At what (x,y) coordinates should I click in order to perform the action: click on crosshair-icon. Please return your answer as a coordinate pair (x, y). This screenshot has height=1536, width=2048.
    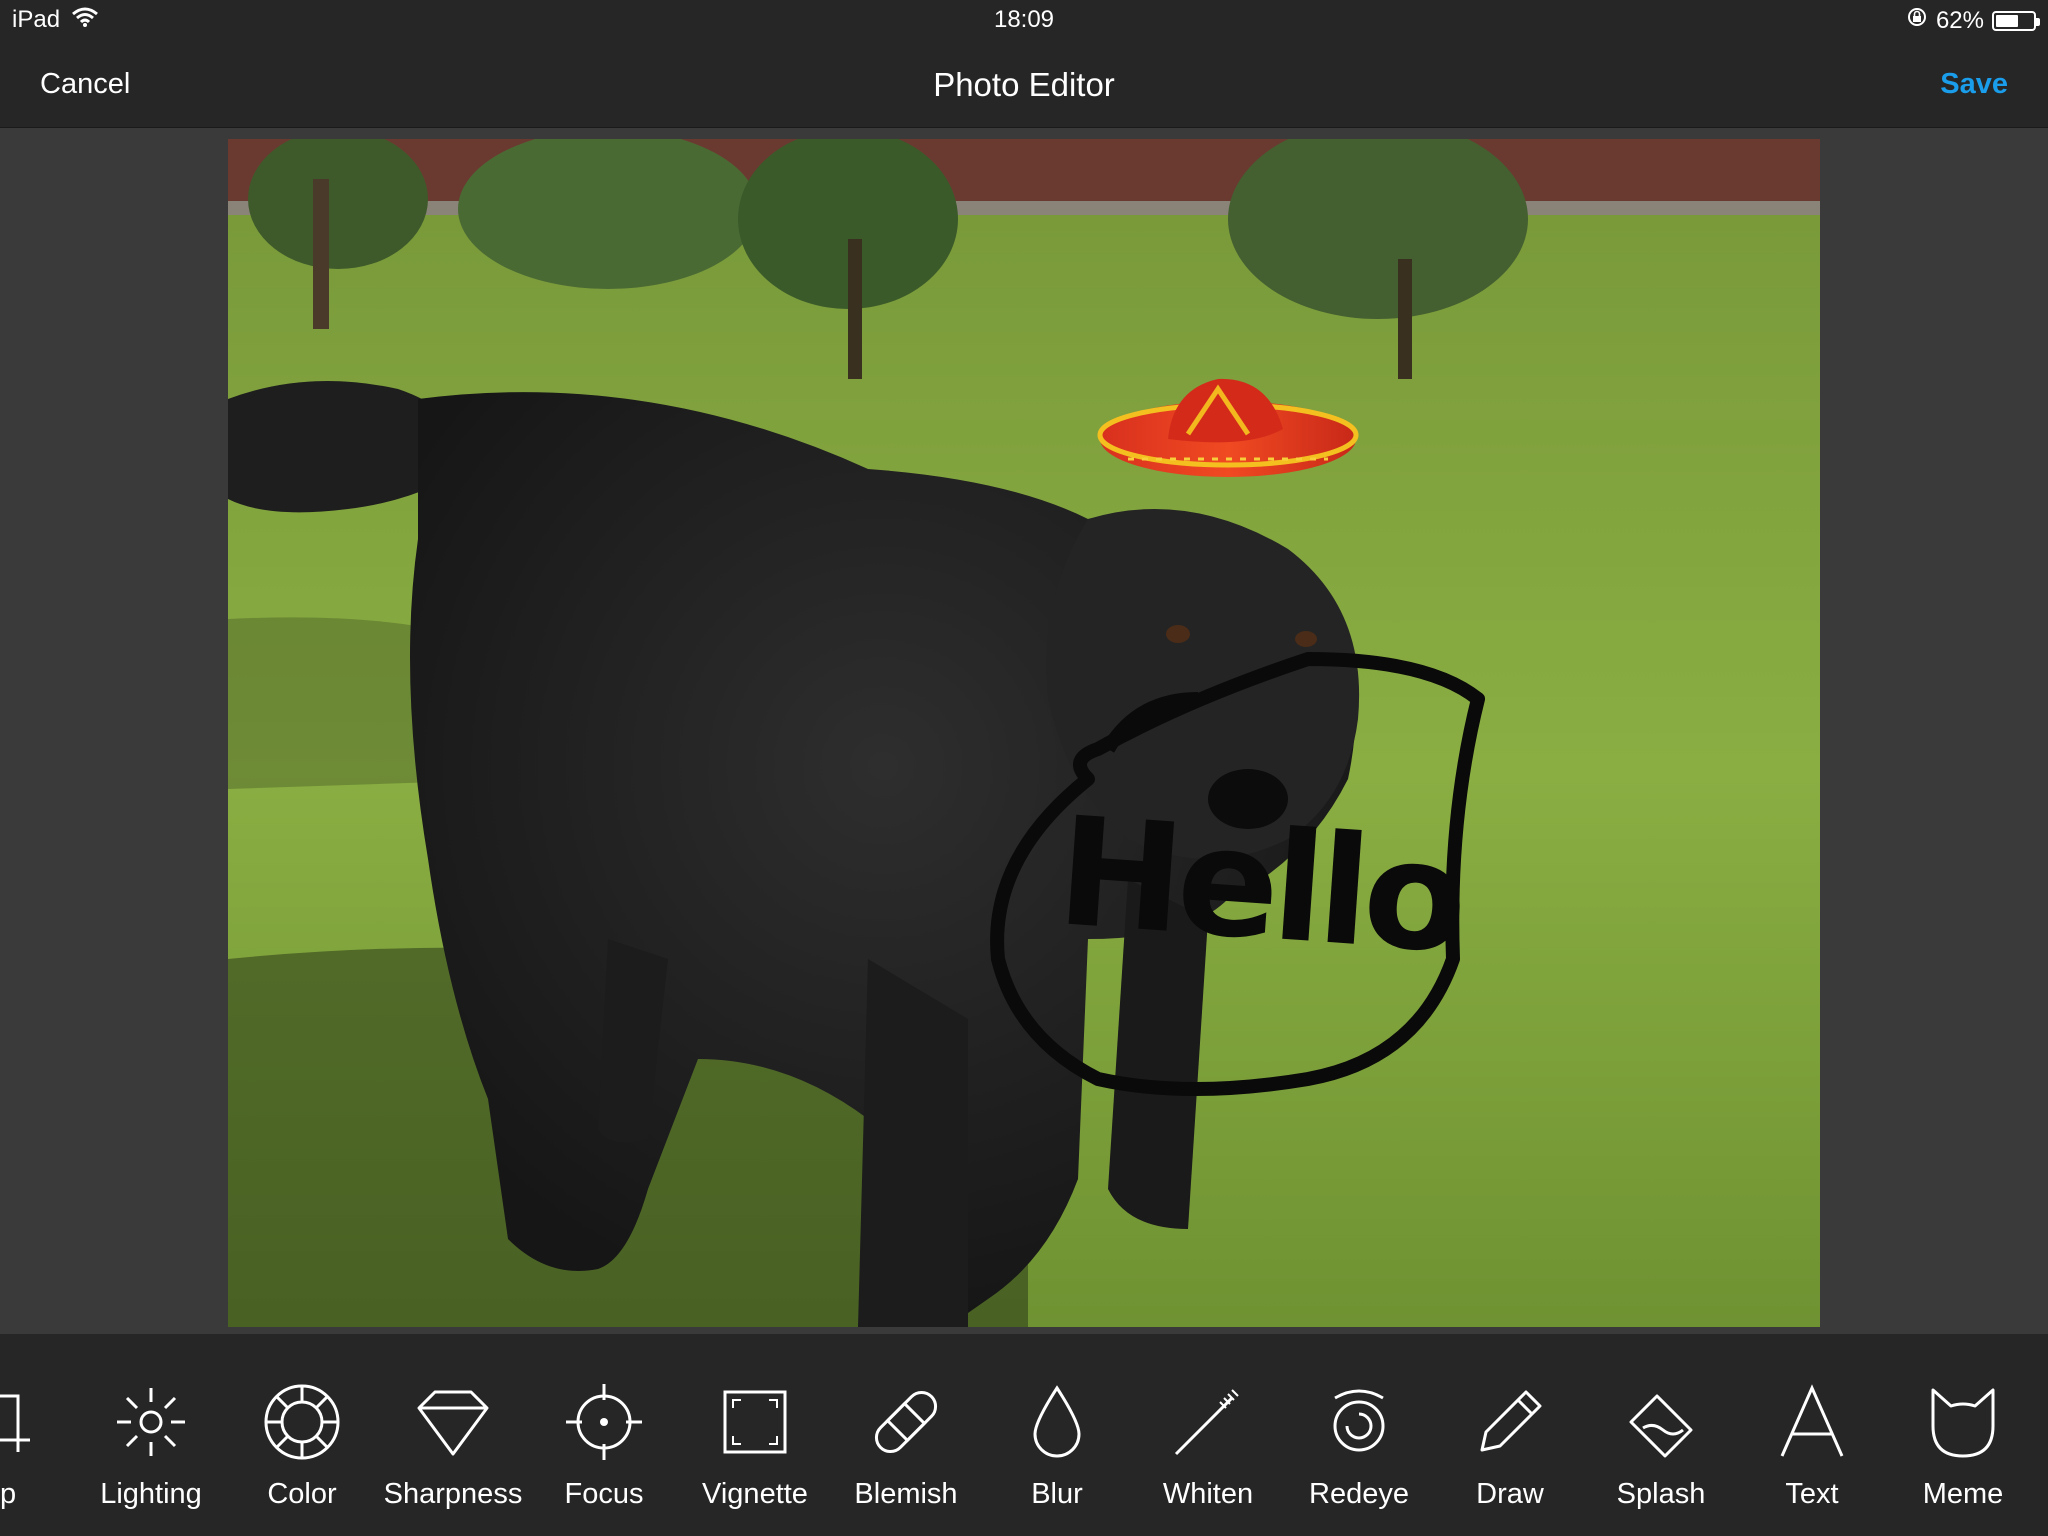
    Looking at the image, I should click on (604, 1422).